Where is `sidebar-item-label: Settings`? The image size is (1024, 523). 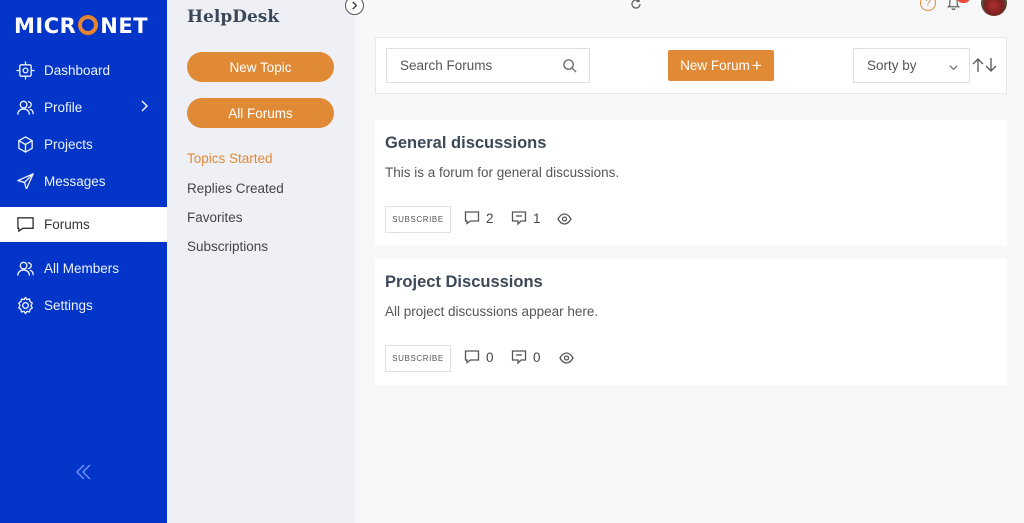
sidebar-item-label: Settings is located at coordinates (68, 305).